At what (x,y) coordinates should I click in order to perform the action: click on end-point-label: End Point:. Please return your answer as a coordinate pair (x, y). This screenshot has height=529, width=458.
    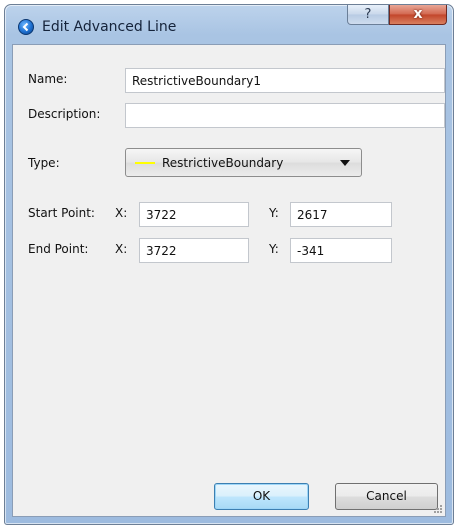
    Looking at the image, I should click on (58, 249).